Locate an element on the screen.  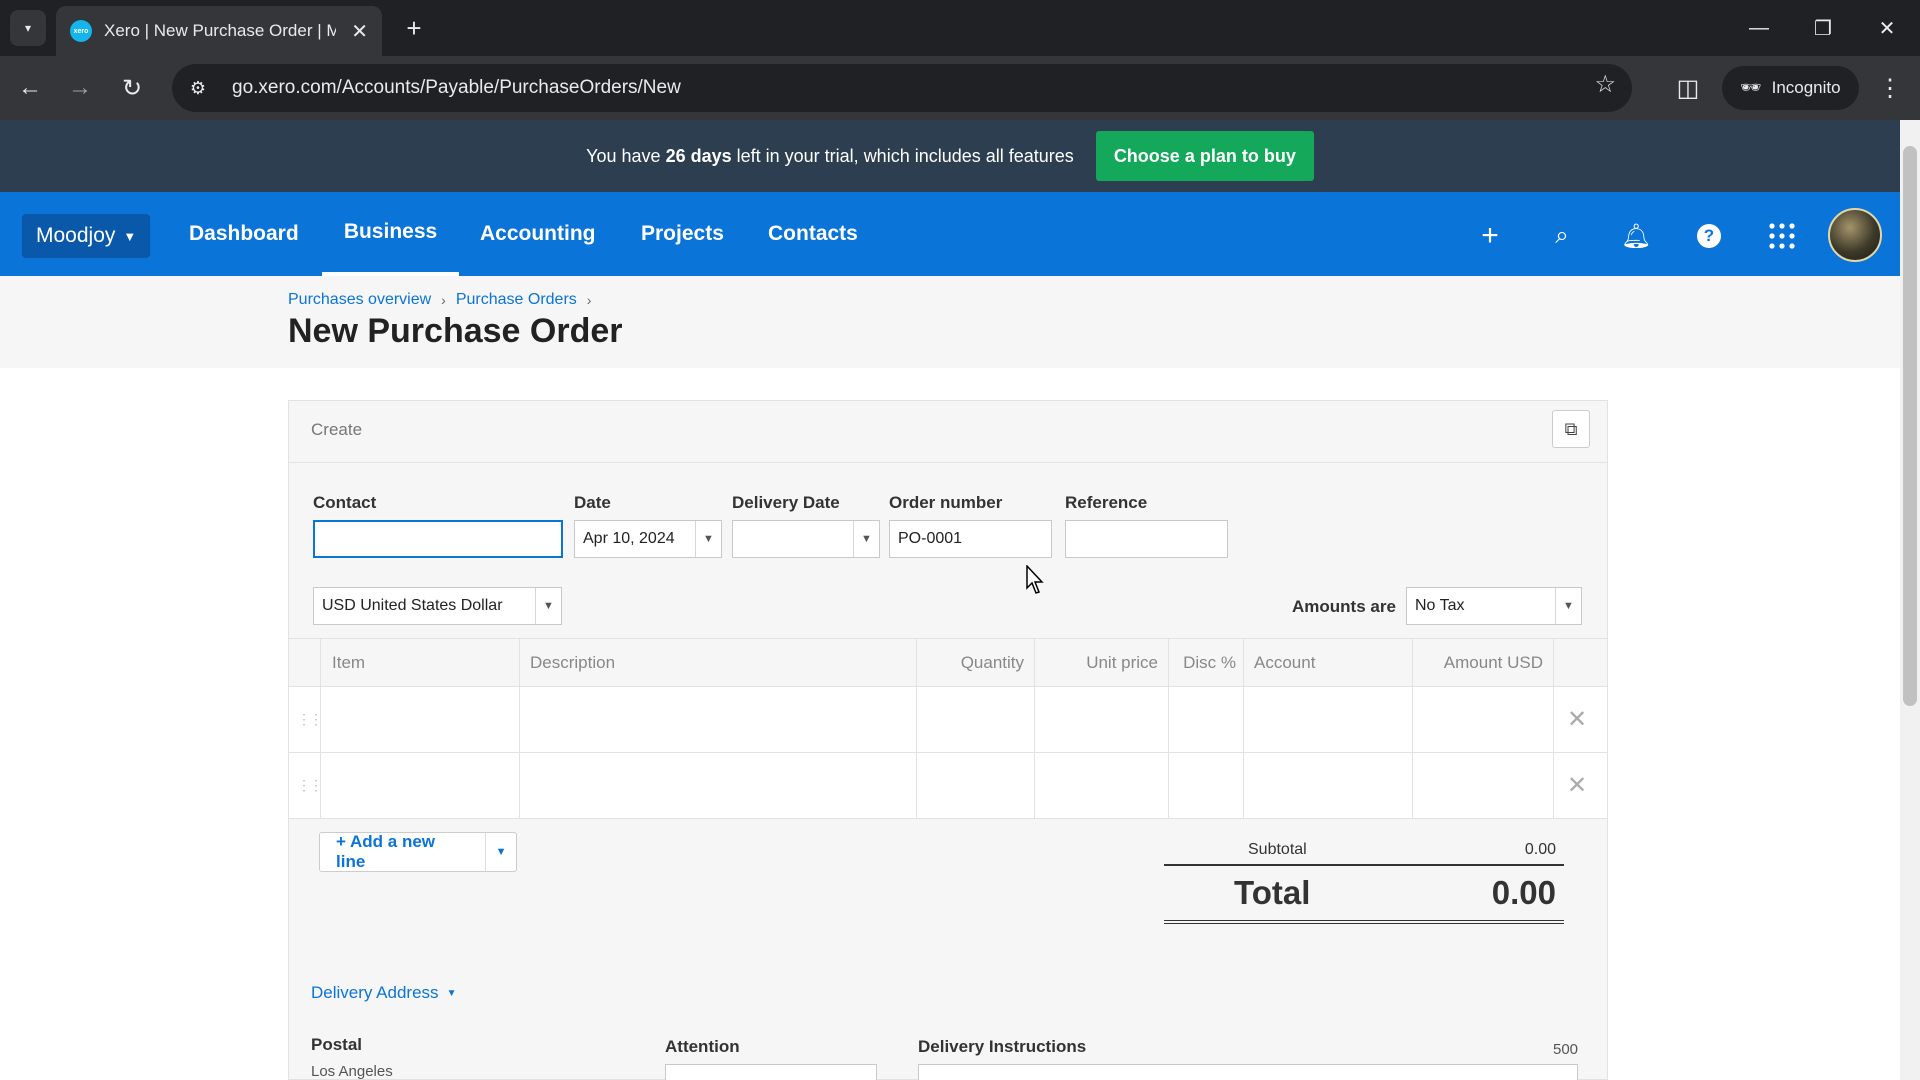
currency-select: USD United States Dollar ▼ is located at coordinates (437, 606).